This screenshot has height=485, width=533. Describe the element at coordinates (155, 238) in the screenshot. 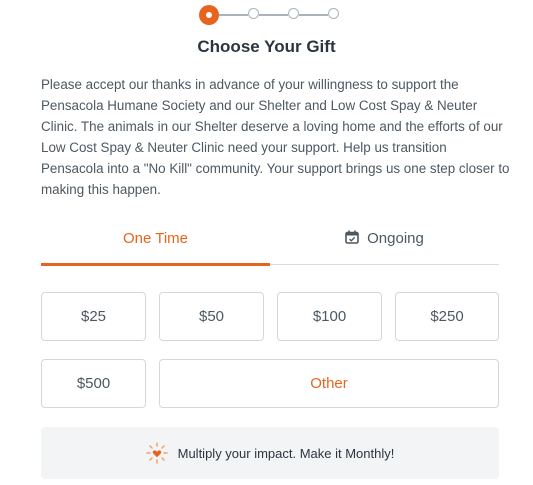

I see `tab-one-time-label: One Time` at that location.